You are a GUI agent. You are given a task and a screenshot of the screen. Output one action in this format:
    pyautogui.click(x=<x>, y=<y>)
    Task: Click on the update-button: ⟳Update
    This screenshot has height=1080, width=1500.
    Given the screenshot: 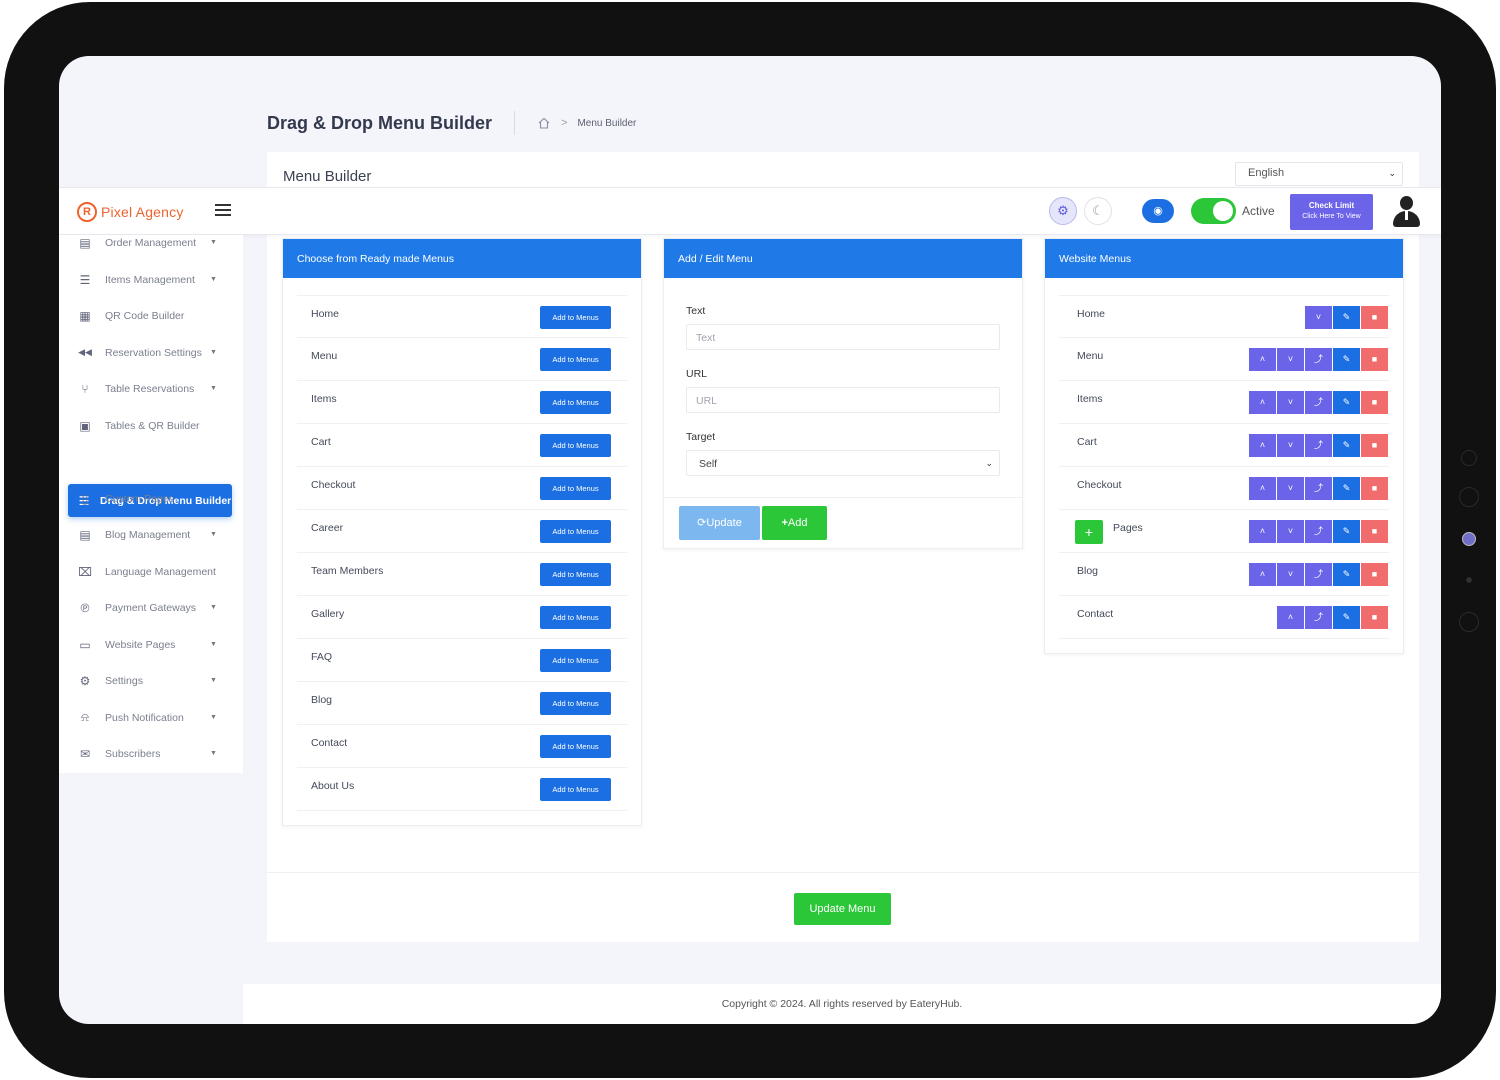 What is the action you would take?
    pyautogui.click(x=719, y=523)
    